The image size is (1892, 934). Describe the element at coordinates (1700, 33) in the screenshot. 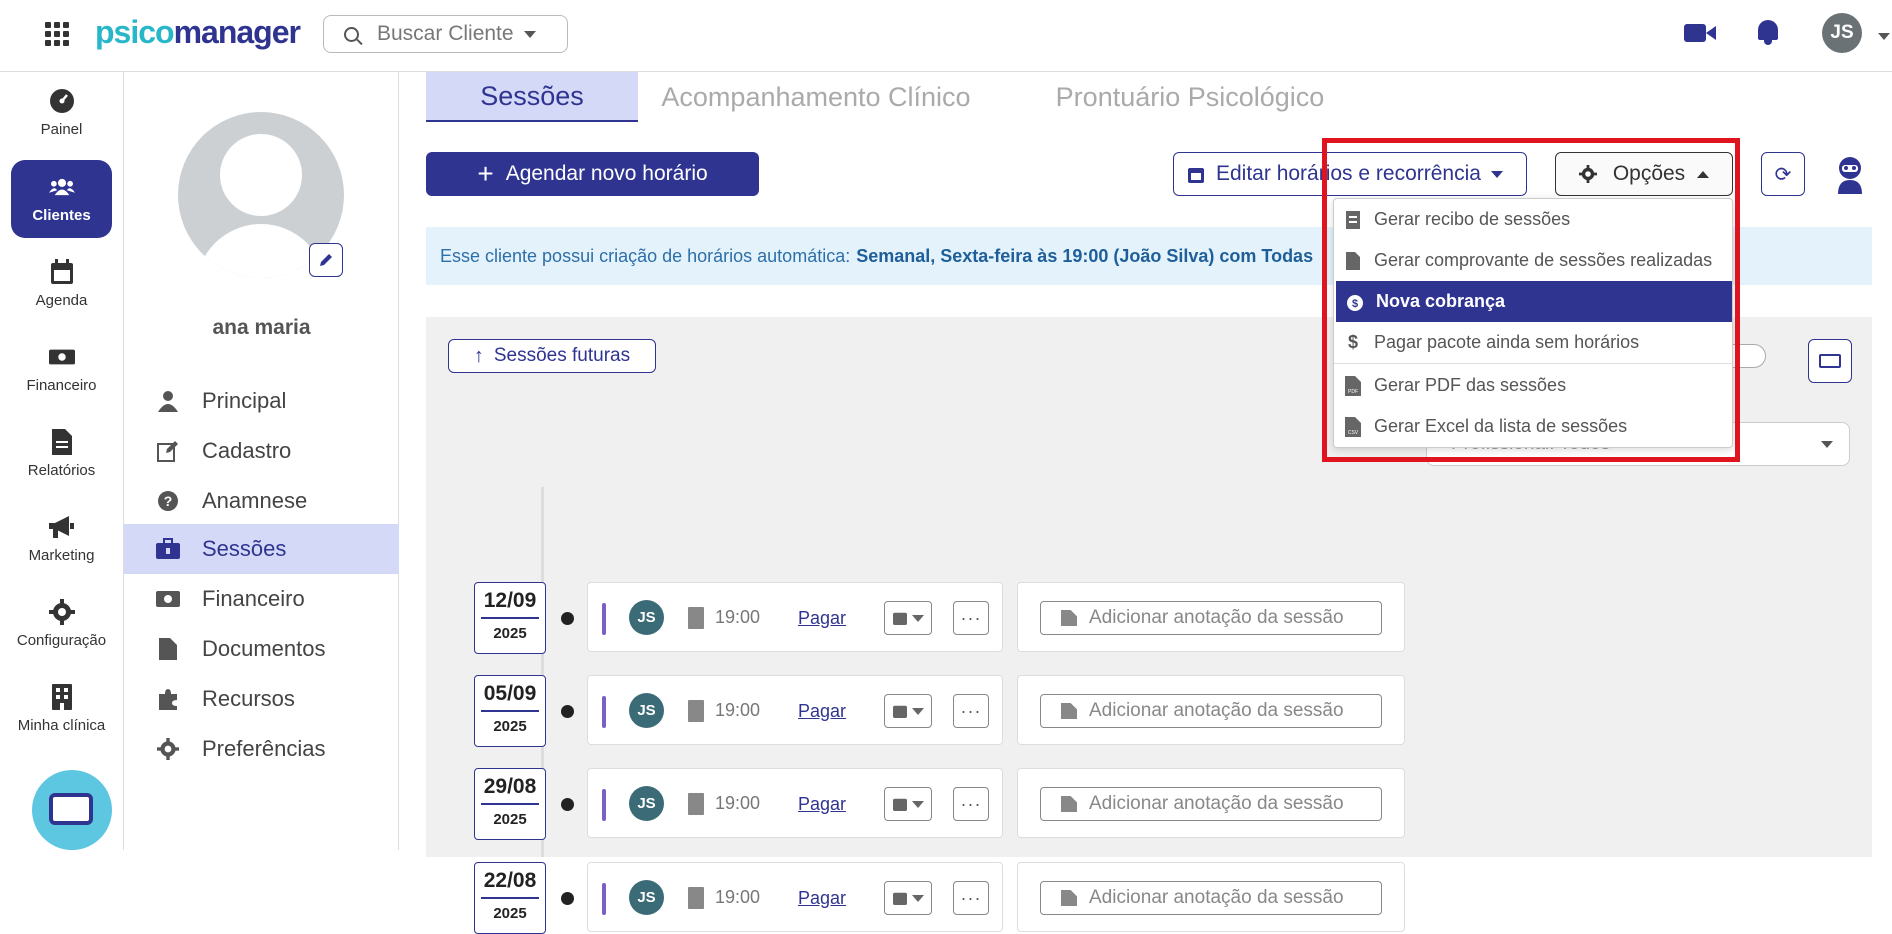

I see `video-camera-icon` at that location.